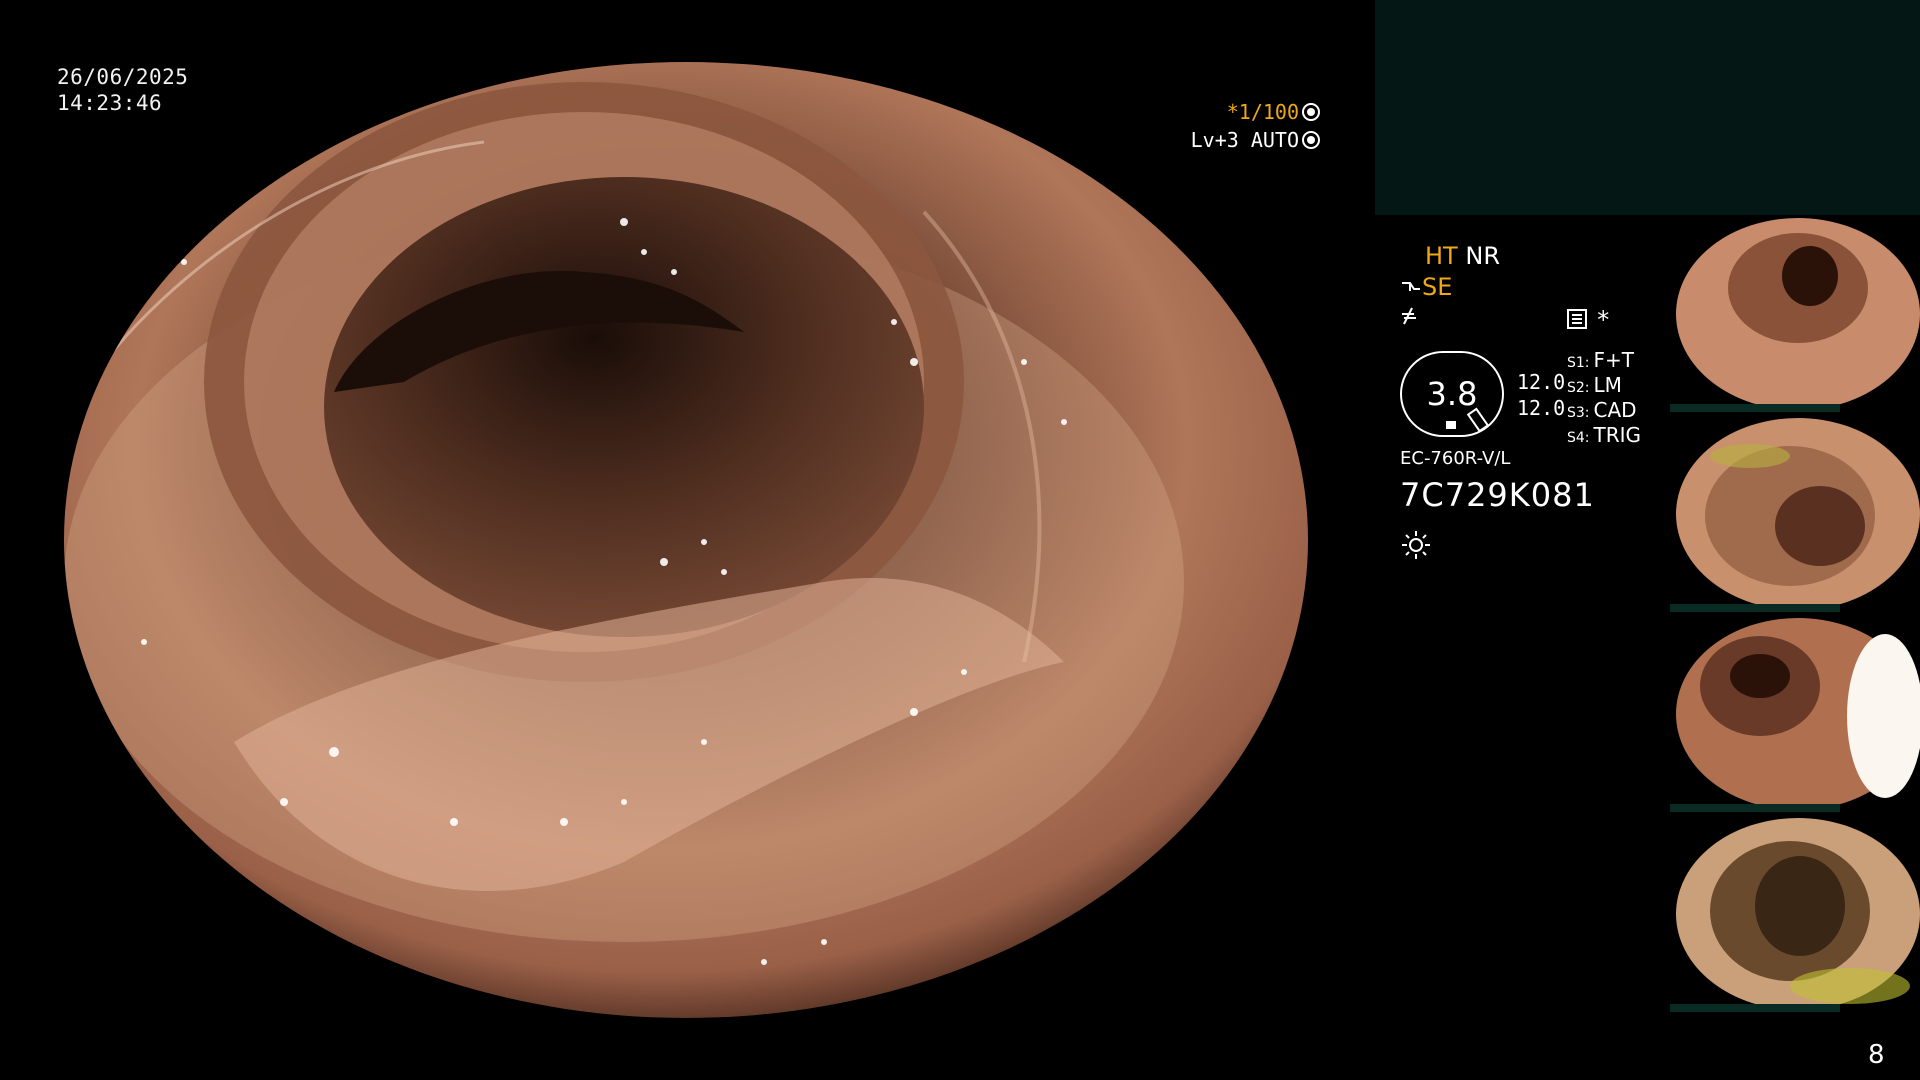 The width and height of the screenshot is (1920, 1080). What do you see at coordinates (1588, 320) in the screenshot?
I see `record-row: *` at bounding box center [1588, 320].